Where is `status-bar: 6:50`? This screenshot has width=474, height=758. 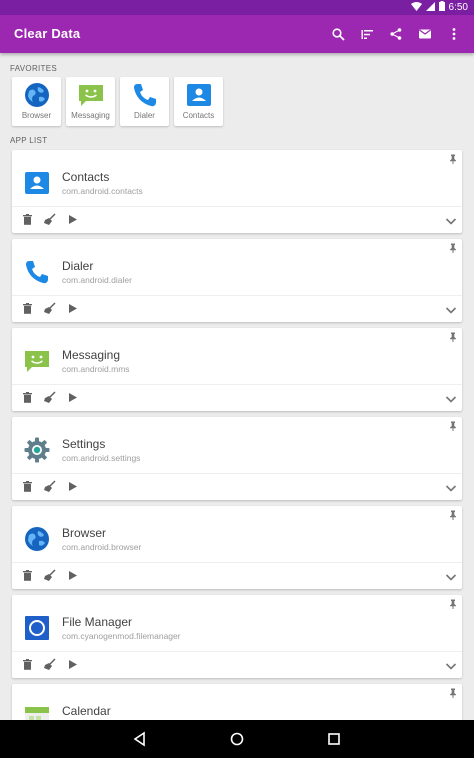
status-bar: 6:50 is located at coordinates (237, 7).